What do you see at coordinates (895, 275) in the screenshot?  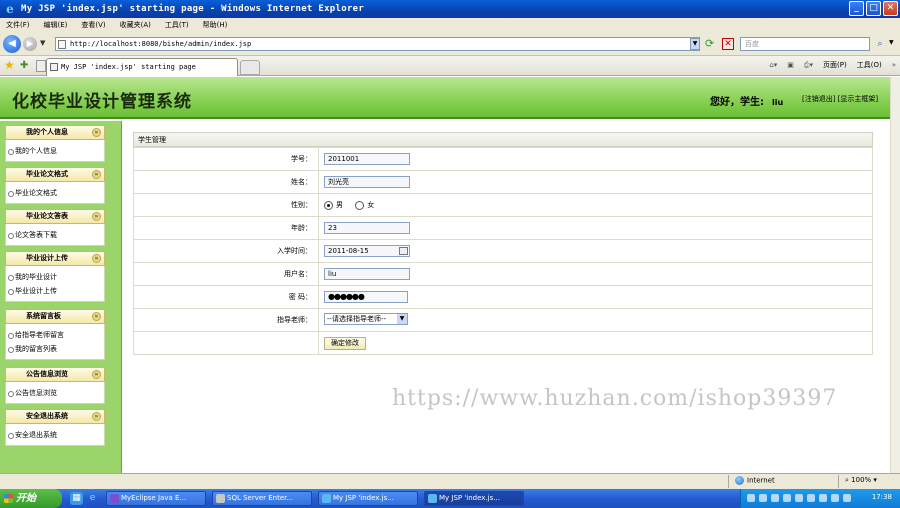 I see `vertical-scrollbar` at bounding box center [895, 275].